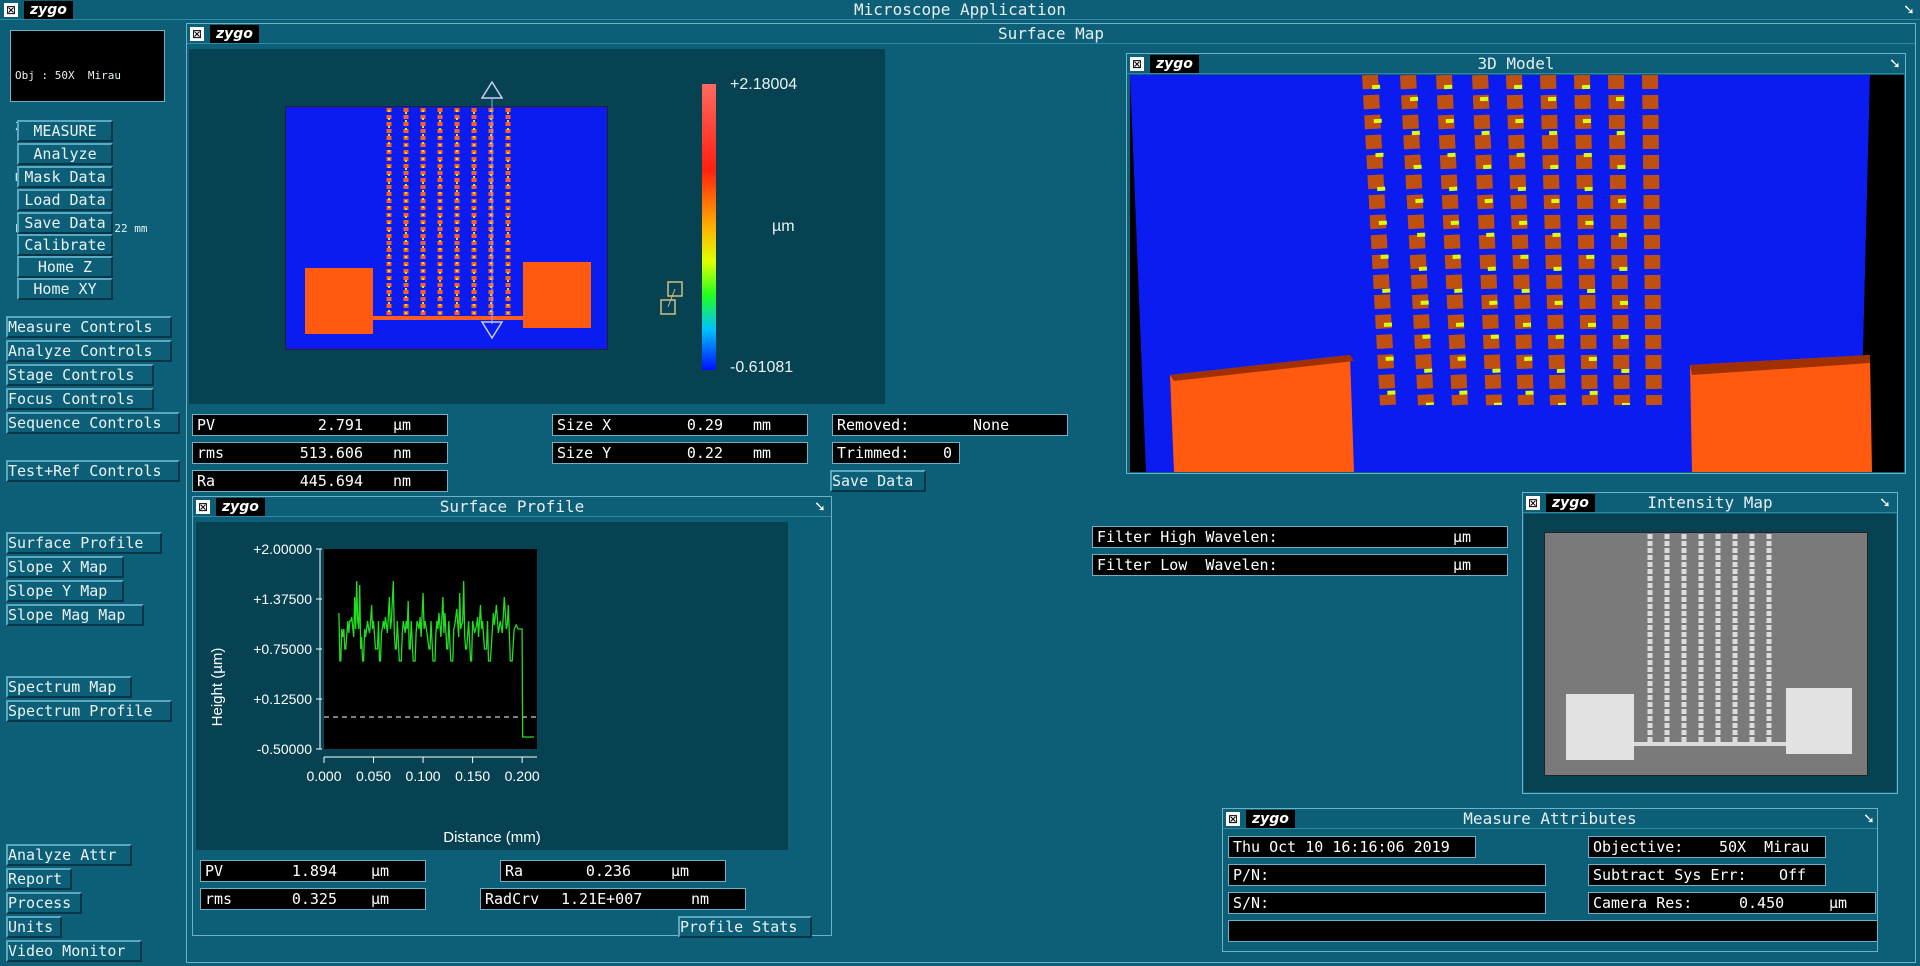  What do you see at coordinates (1895, 64) in the screenshot?
I see `model-3d-menu-icon: ➘` at bounding box center [1895, 64].